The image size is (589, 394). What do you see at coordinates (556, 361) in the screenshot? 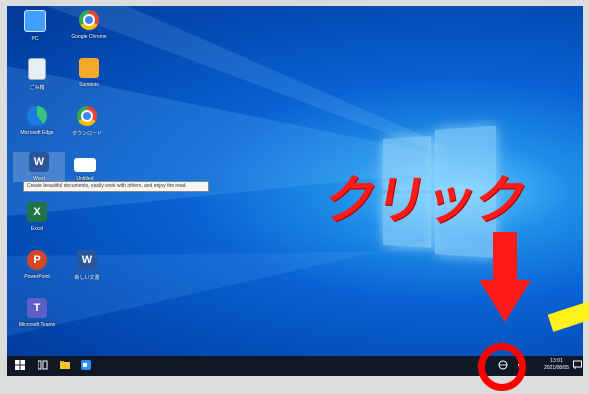
I see `clock-time: 13:01` at bounding box center [556, 361].